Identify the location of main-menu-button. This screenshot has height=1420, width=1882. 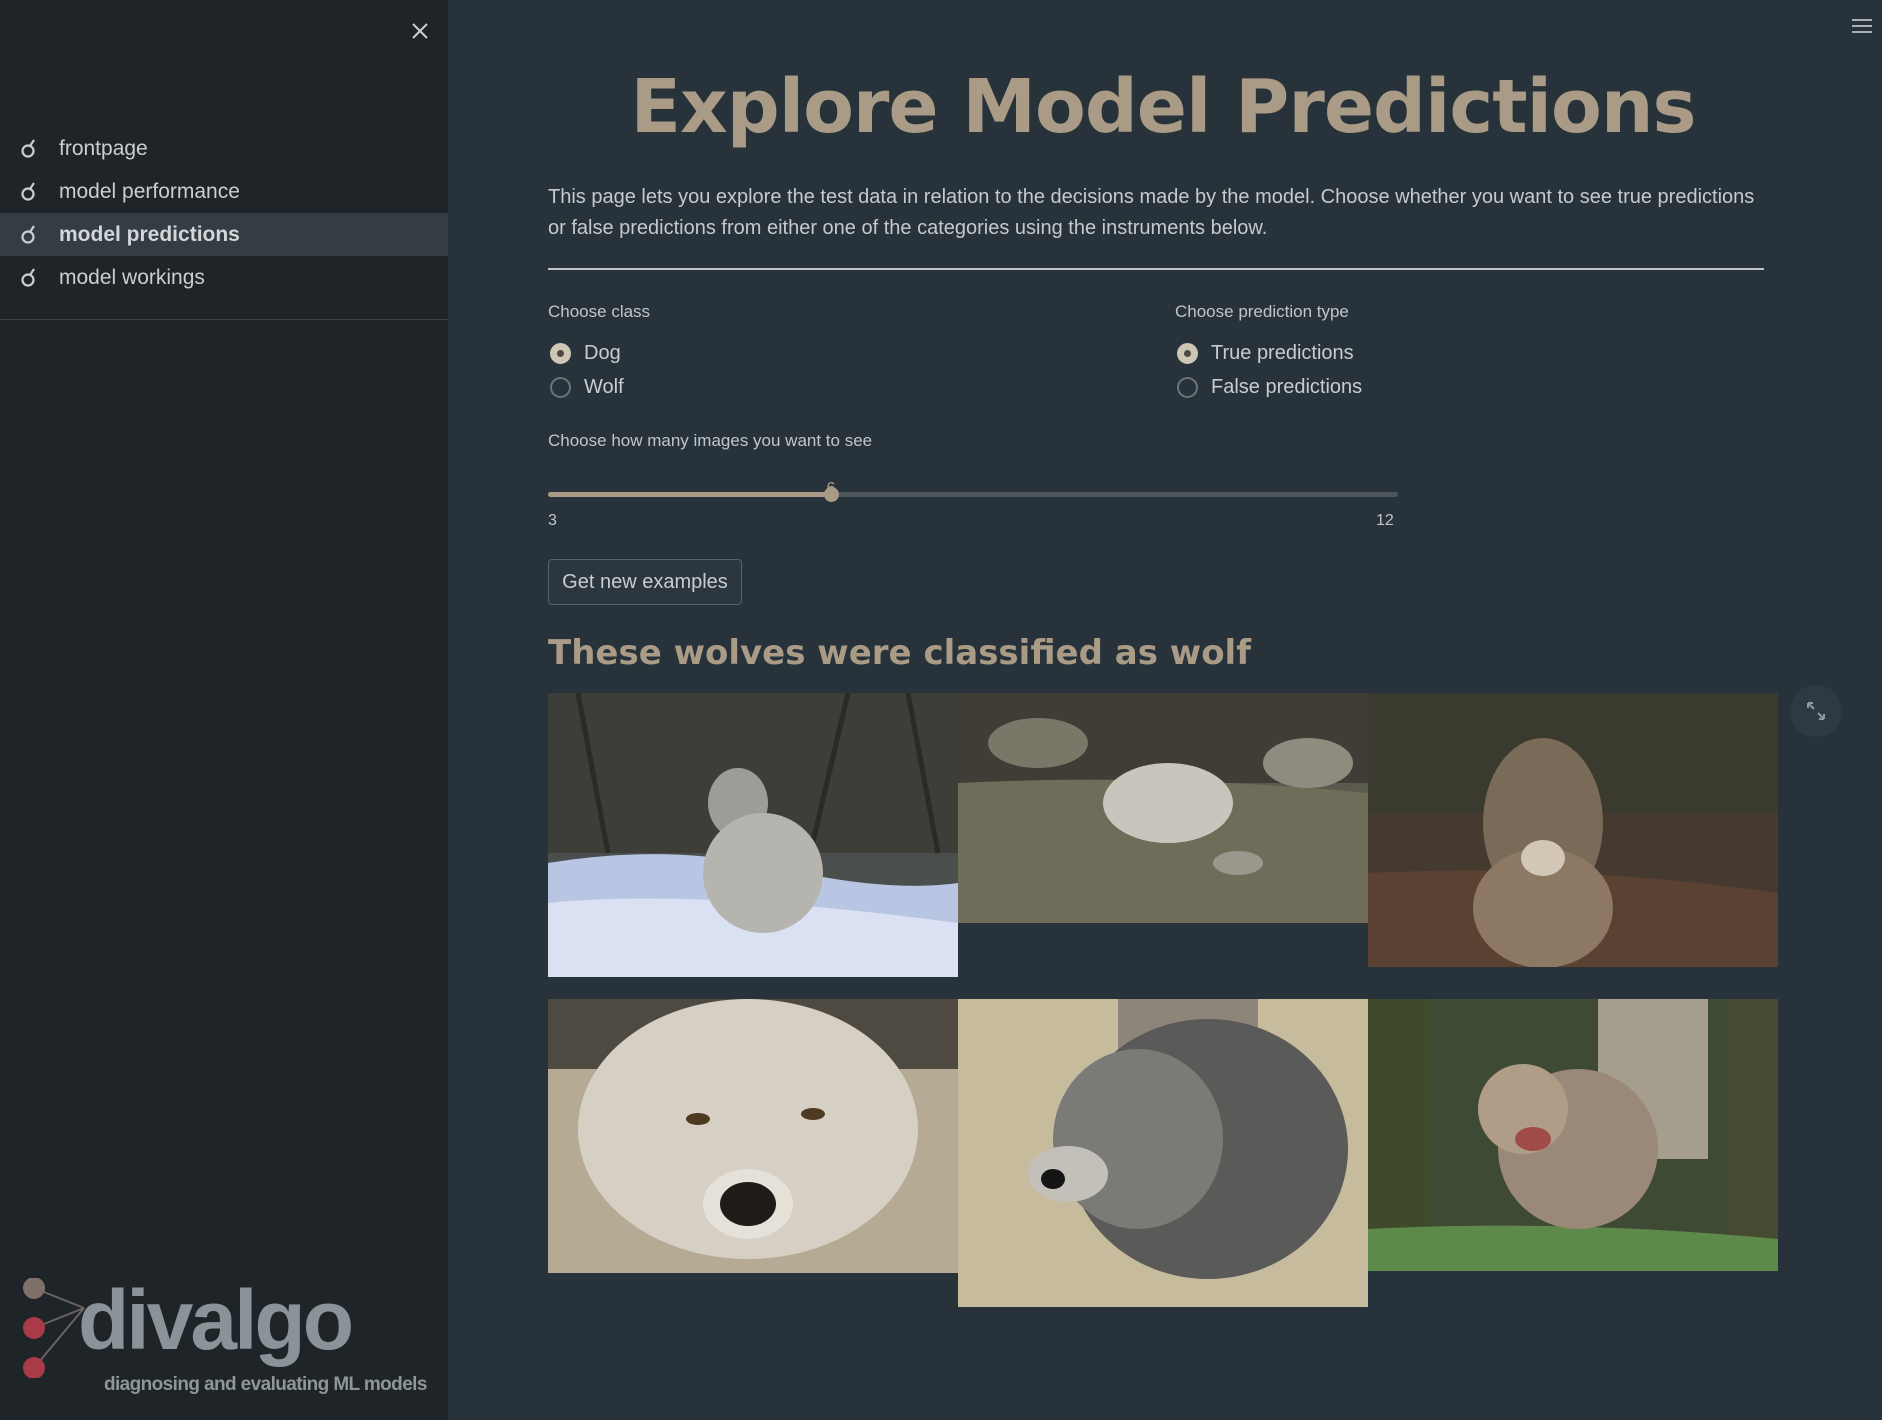
(1862, 26).